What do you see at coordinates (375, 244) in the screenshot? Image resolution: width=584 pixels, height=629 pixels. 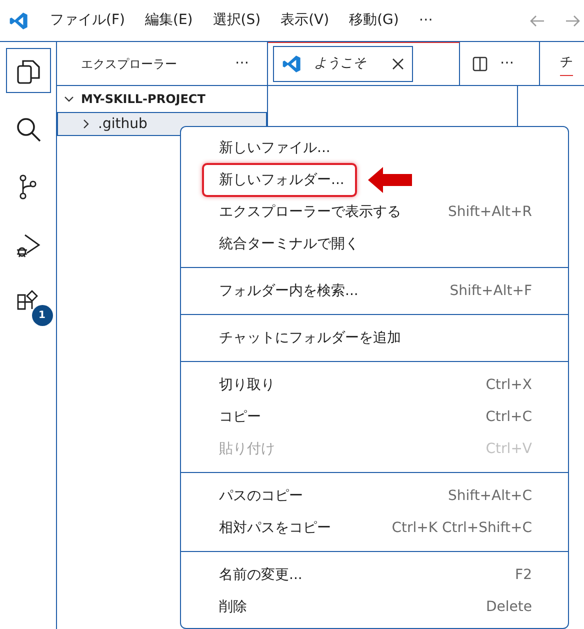 I see `menu-option: 統合ターミナルで開く` at bounding box center [375, 244].